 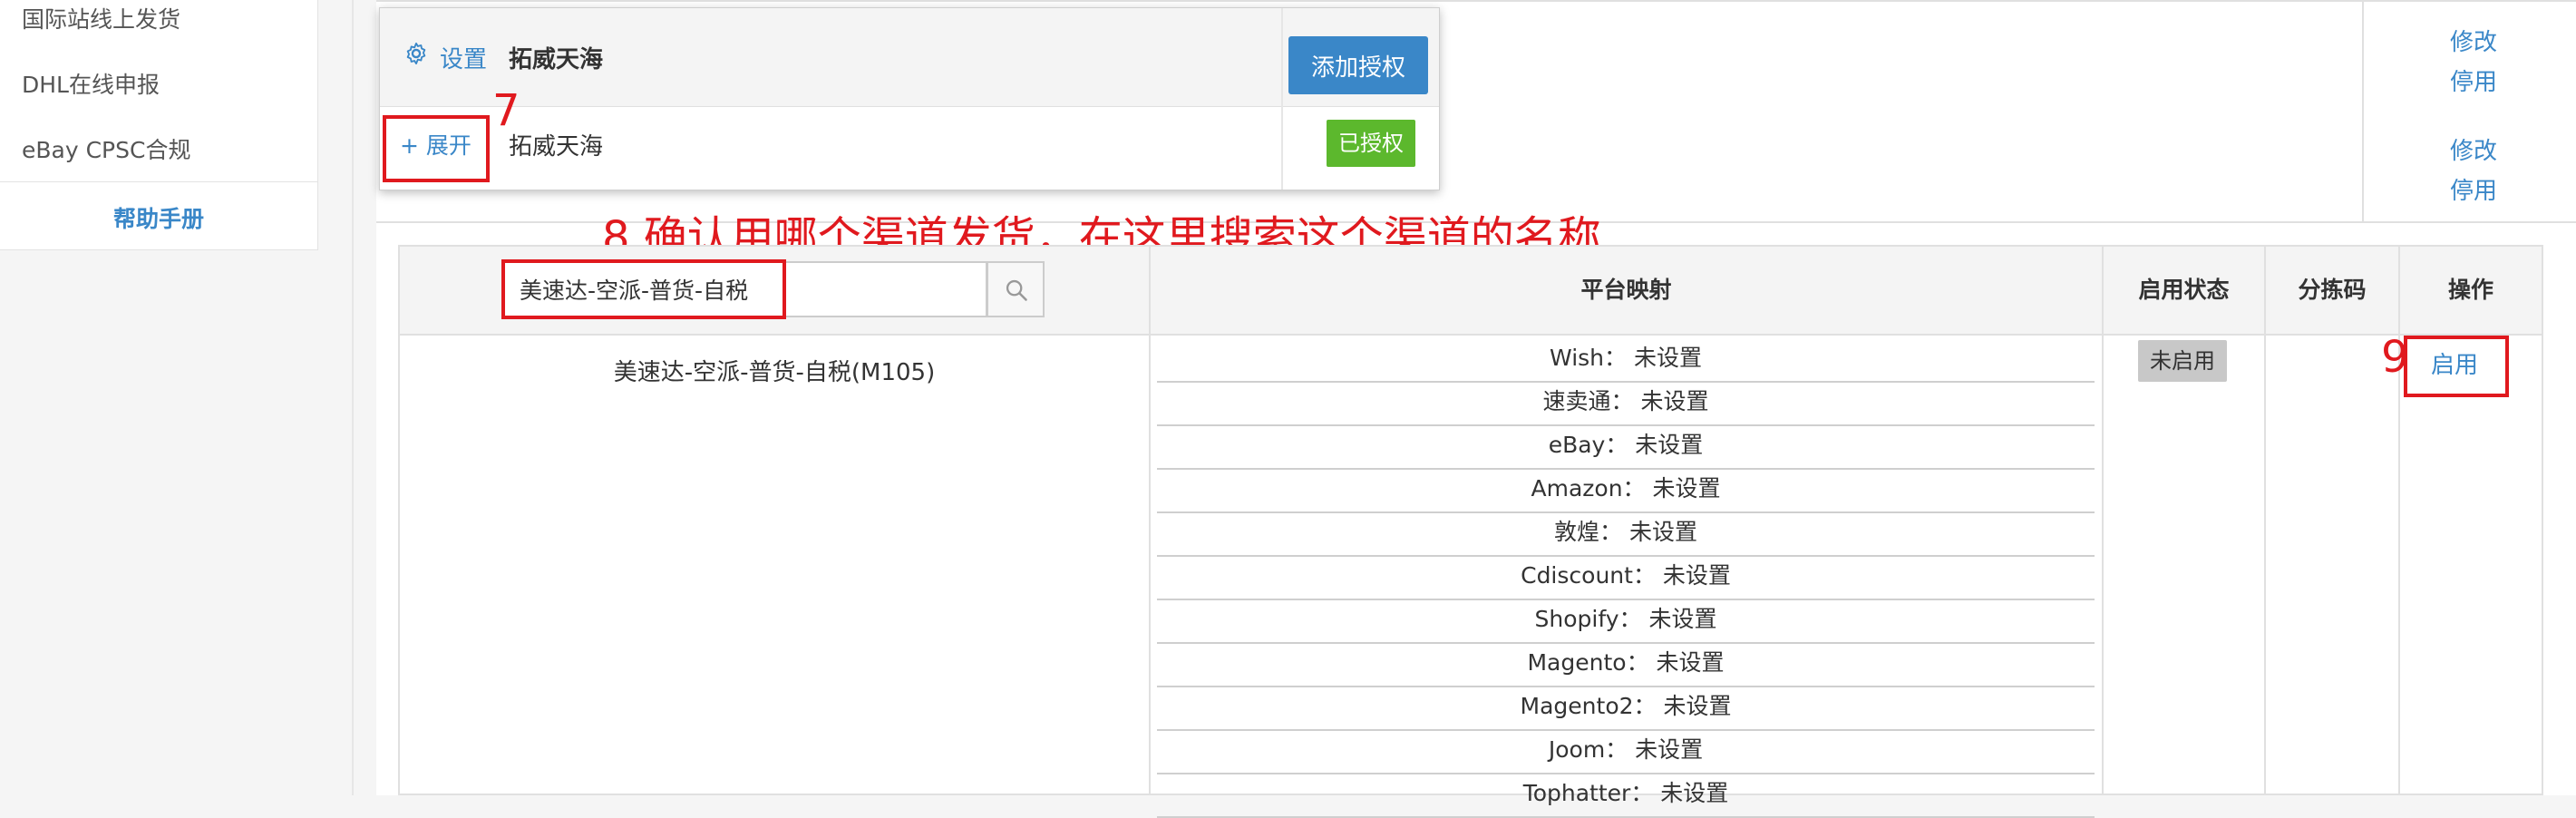 What do you see at coordinates (1626, 751) in the screenshot?
I see `platform-mapping-row: Joom： 未设置` at bounding box center [1626, 751].